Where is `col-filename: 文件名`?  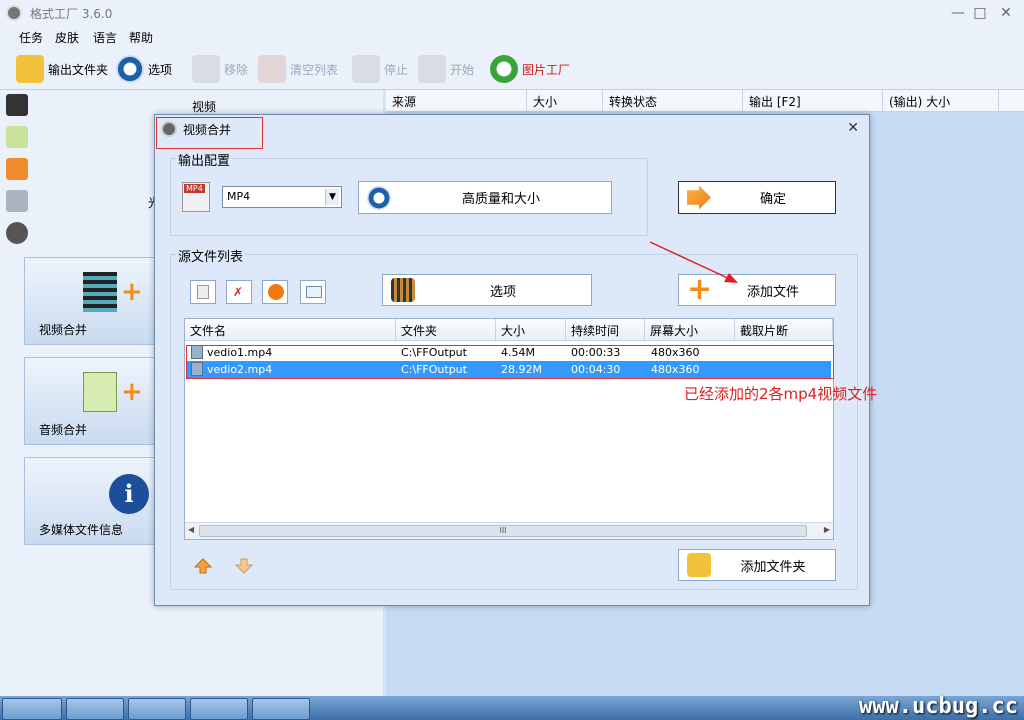 col-filename: 文件名 is located at coordinates (290, 330).